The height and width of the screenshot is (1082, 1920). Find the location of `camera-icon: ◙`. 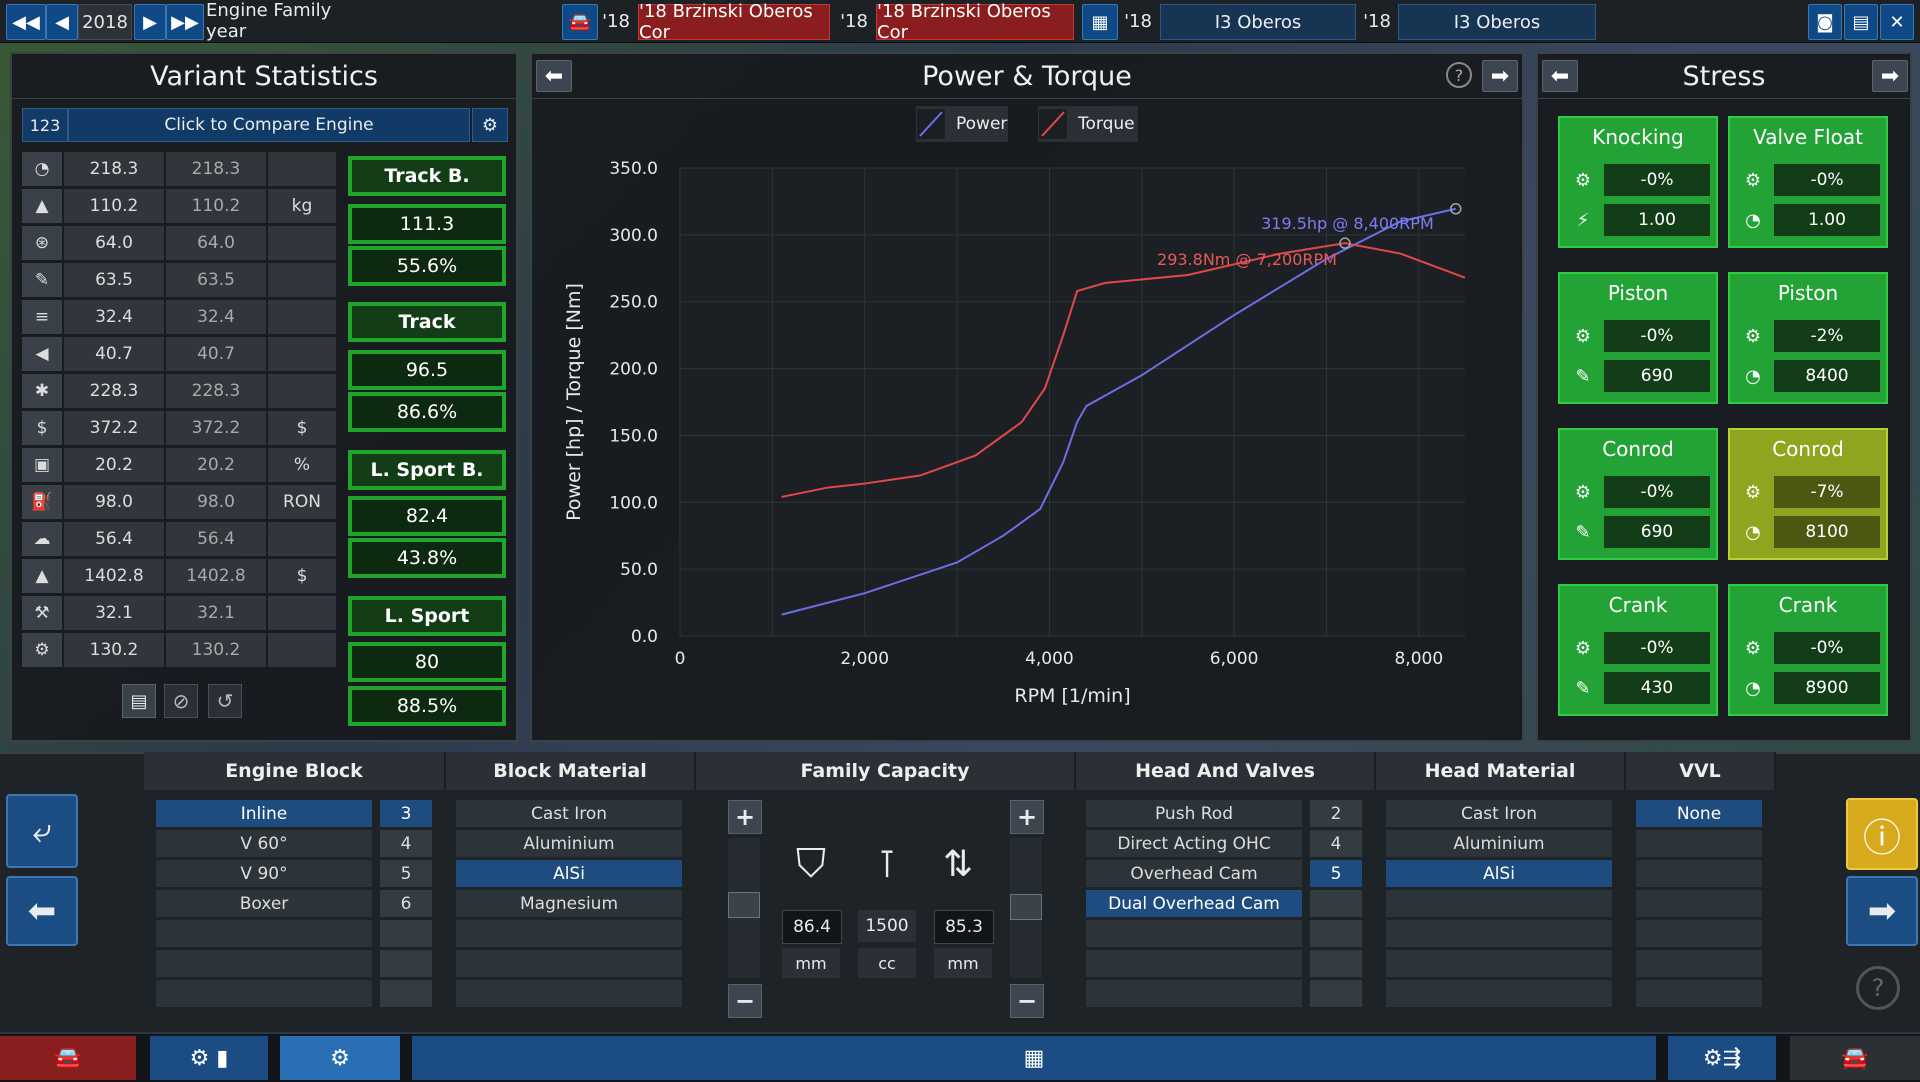

camera-icon: ◙ is located at coordinates (1825, 22).